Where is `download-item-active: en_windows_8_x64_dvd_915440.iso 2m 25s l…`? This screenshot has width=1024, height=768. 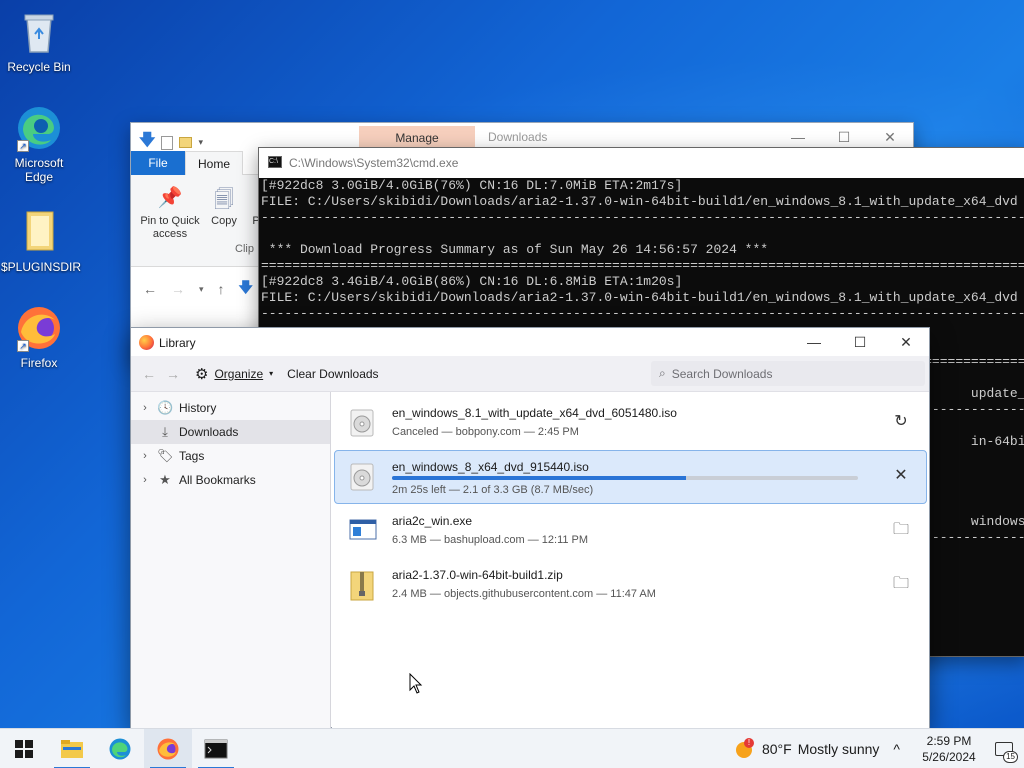
download-item-active: en_windows_8_x64_dvd_915440.iso 2m 25s l… is located at coordinates (630, 477).